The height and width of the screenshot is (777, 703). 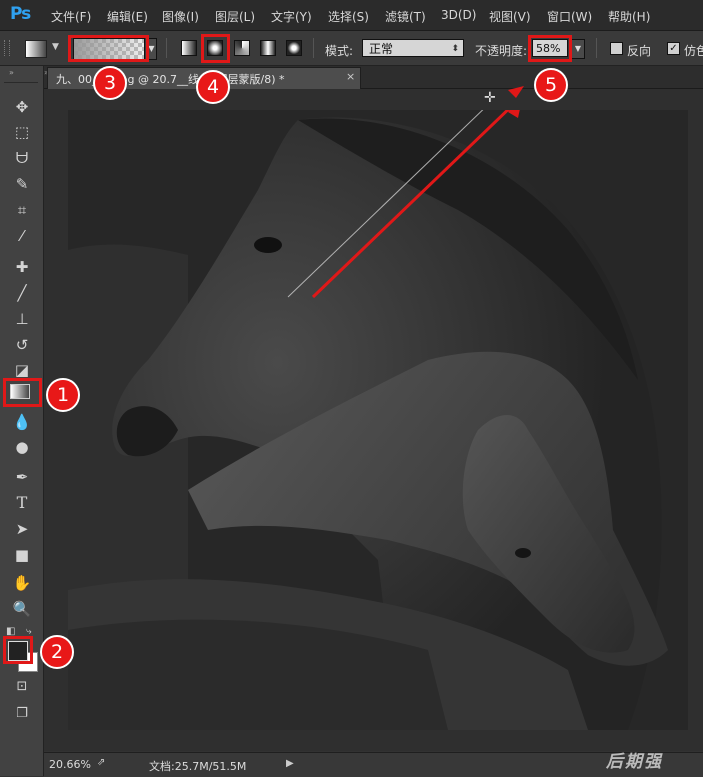 What do you see at coordinates (413, 48) in the screenshot?
I see `mode-select: 正常 ⬍` at bounding box center [413, 48].